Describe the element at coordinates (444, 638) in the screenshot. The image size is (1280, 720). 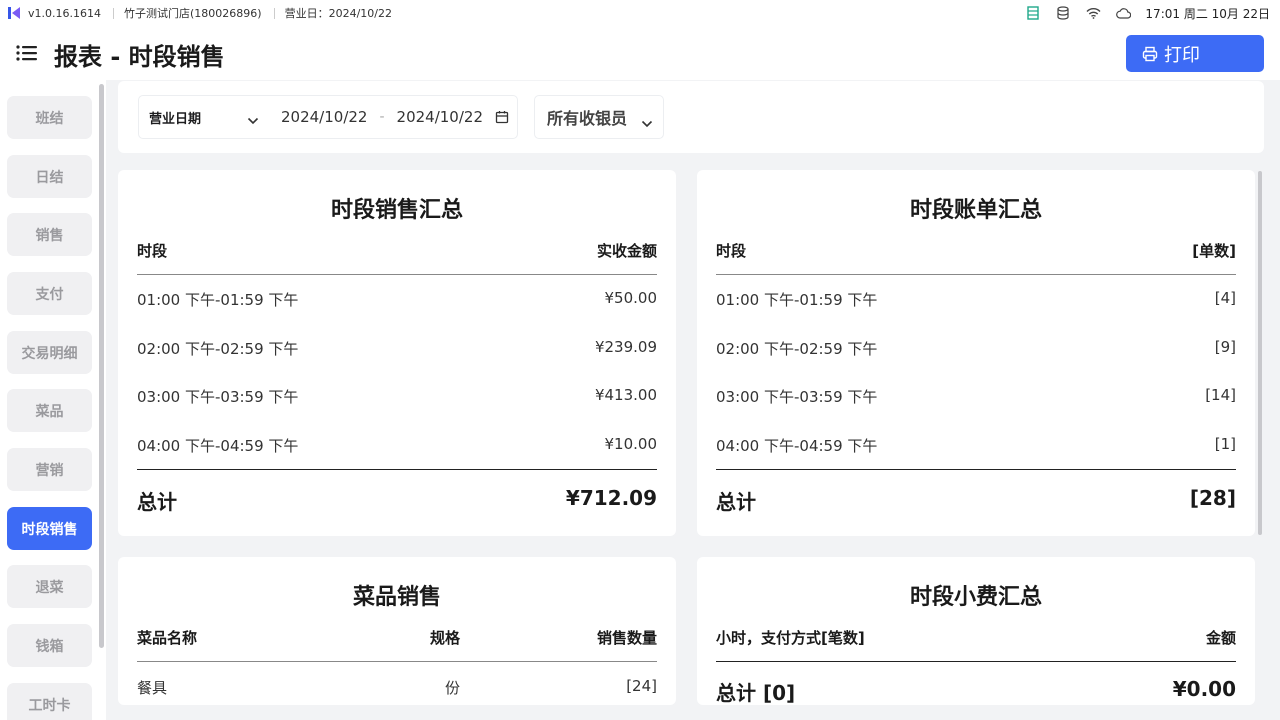
I see `column-header-spec: 规格` at that location.